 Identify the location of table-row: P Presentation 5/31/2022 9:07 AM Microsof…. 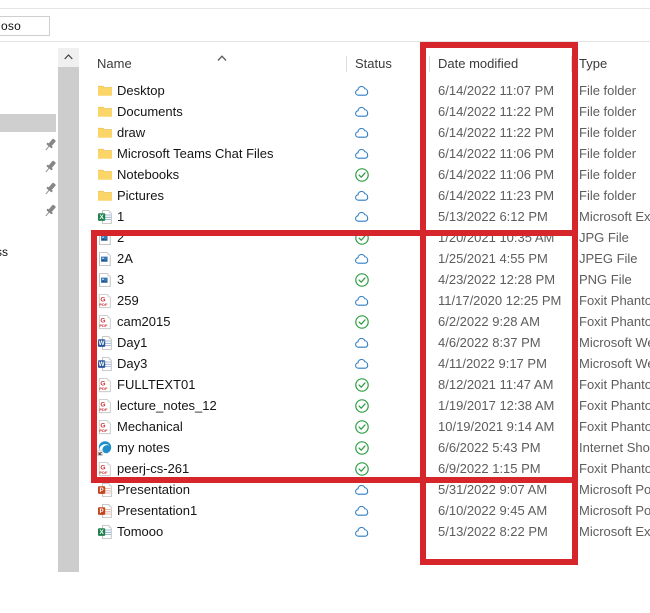
(364, 489).